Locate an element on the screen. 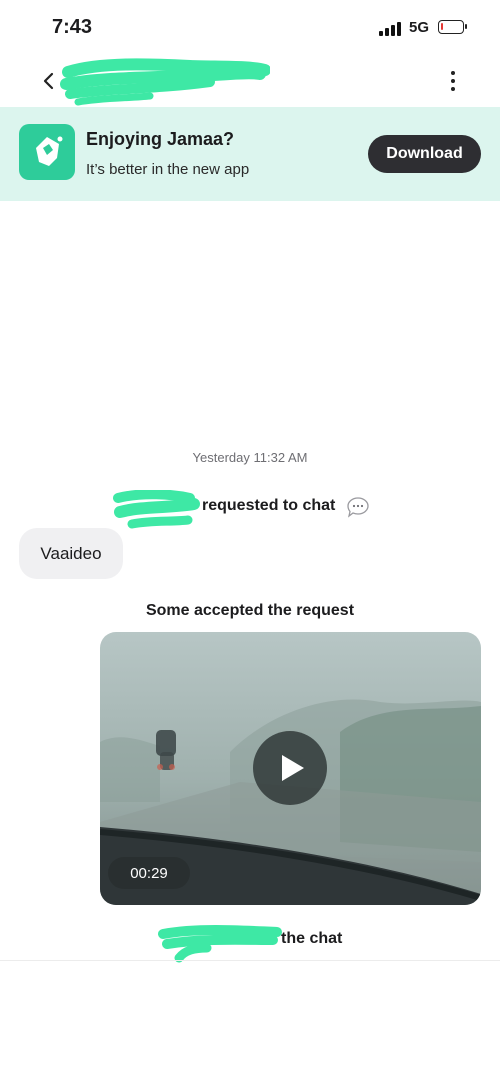  network-label: 5G is located at coordinates (419, 27).